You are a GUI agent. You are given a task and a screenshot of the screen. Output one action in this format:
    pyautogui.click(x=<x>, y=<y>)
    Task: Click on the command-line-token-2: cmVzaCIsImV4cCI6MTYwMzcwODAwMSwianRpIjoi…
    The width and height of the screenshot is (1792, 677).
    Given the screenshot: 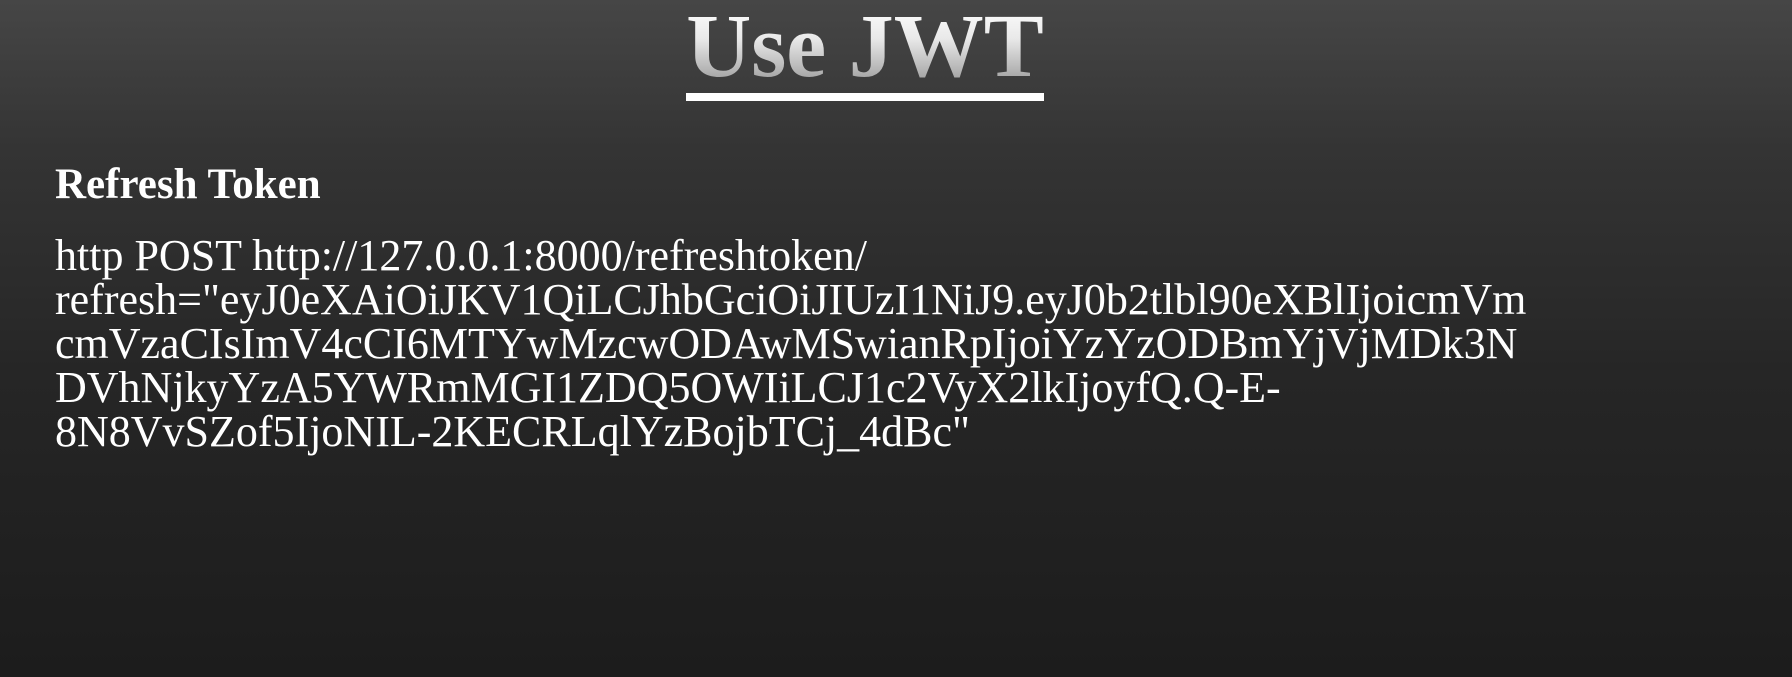 What is the action you would take?
    pyautogui.click(x=786, y=343)
    